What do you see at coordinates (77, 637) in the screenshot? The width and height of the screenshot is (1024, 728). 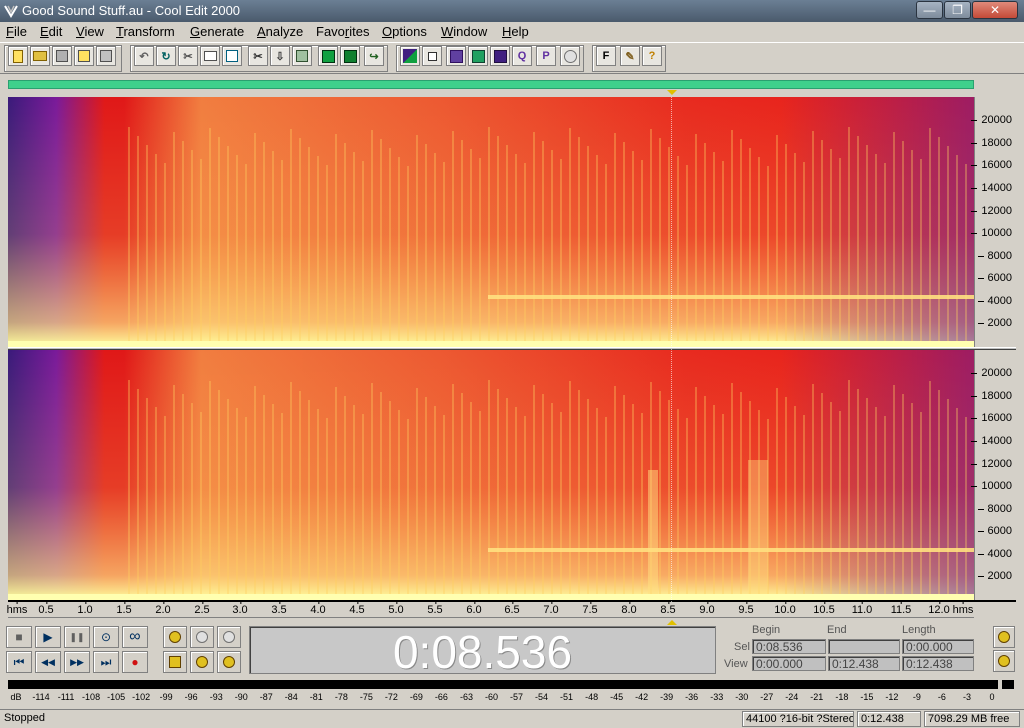 I see `pause-button: ❚❚` at bounding box center [77, 637].